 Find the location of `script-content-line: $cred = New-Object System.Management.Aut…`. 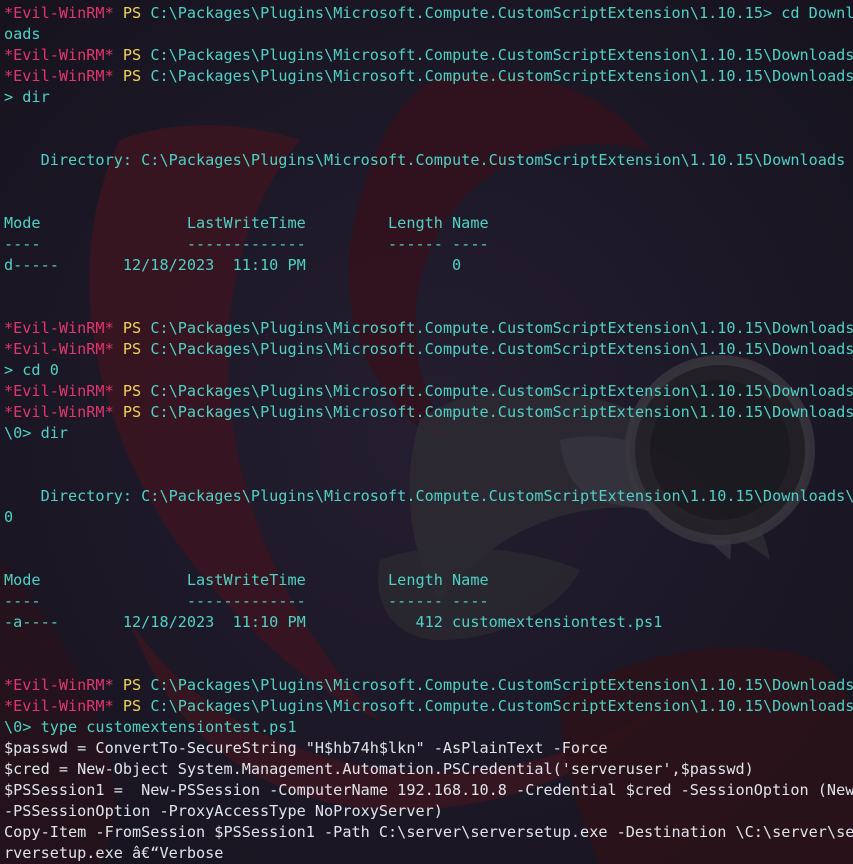

script-content-line: $cred = New-Object System.Management.Aut… is located at coordinates (428, 769).